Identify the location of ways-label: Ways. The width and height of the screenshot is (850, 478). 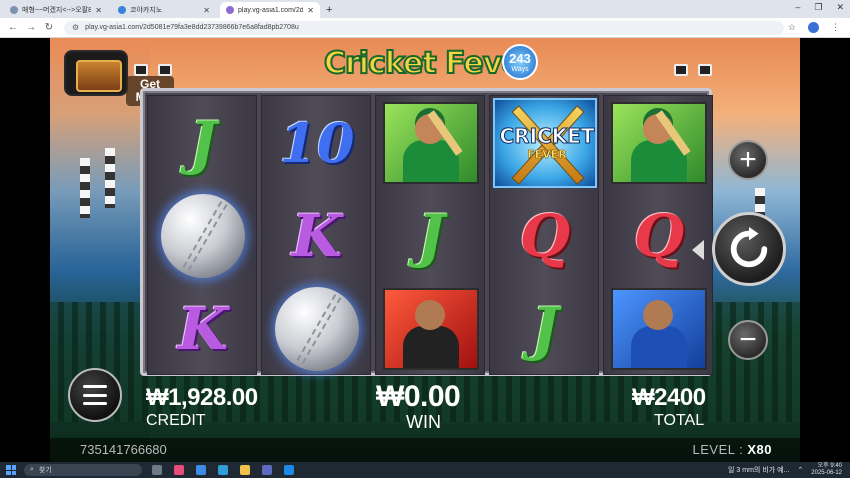
(520, 69).